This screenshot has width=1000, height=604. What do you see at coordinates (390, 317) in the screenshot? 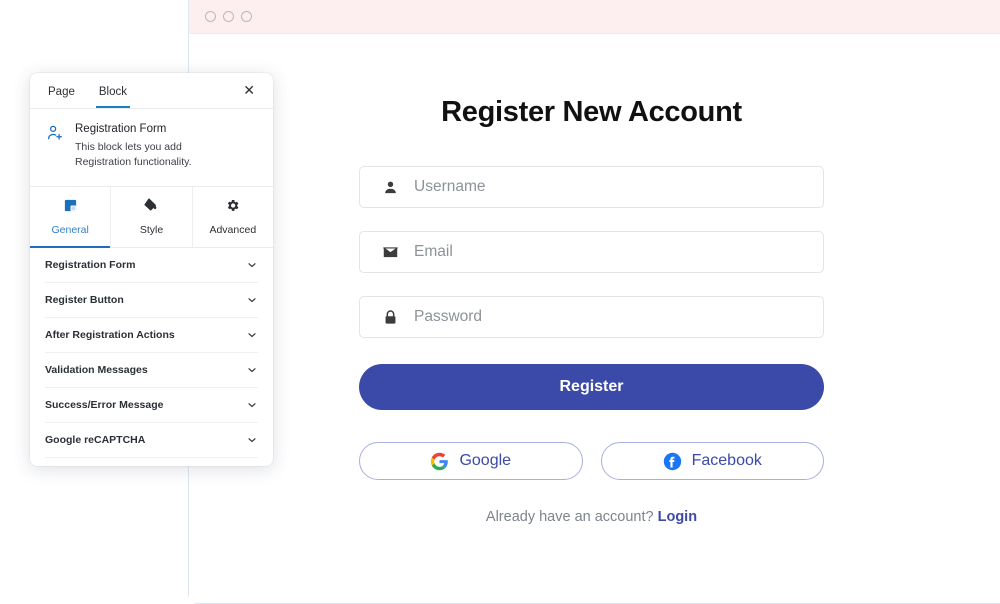
I see `lock-icon` at bounding box center [390, 317].